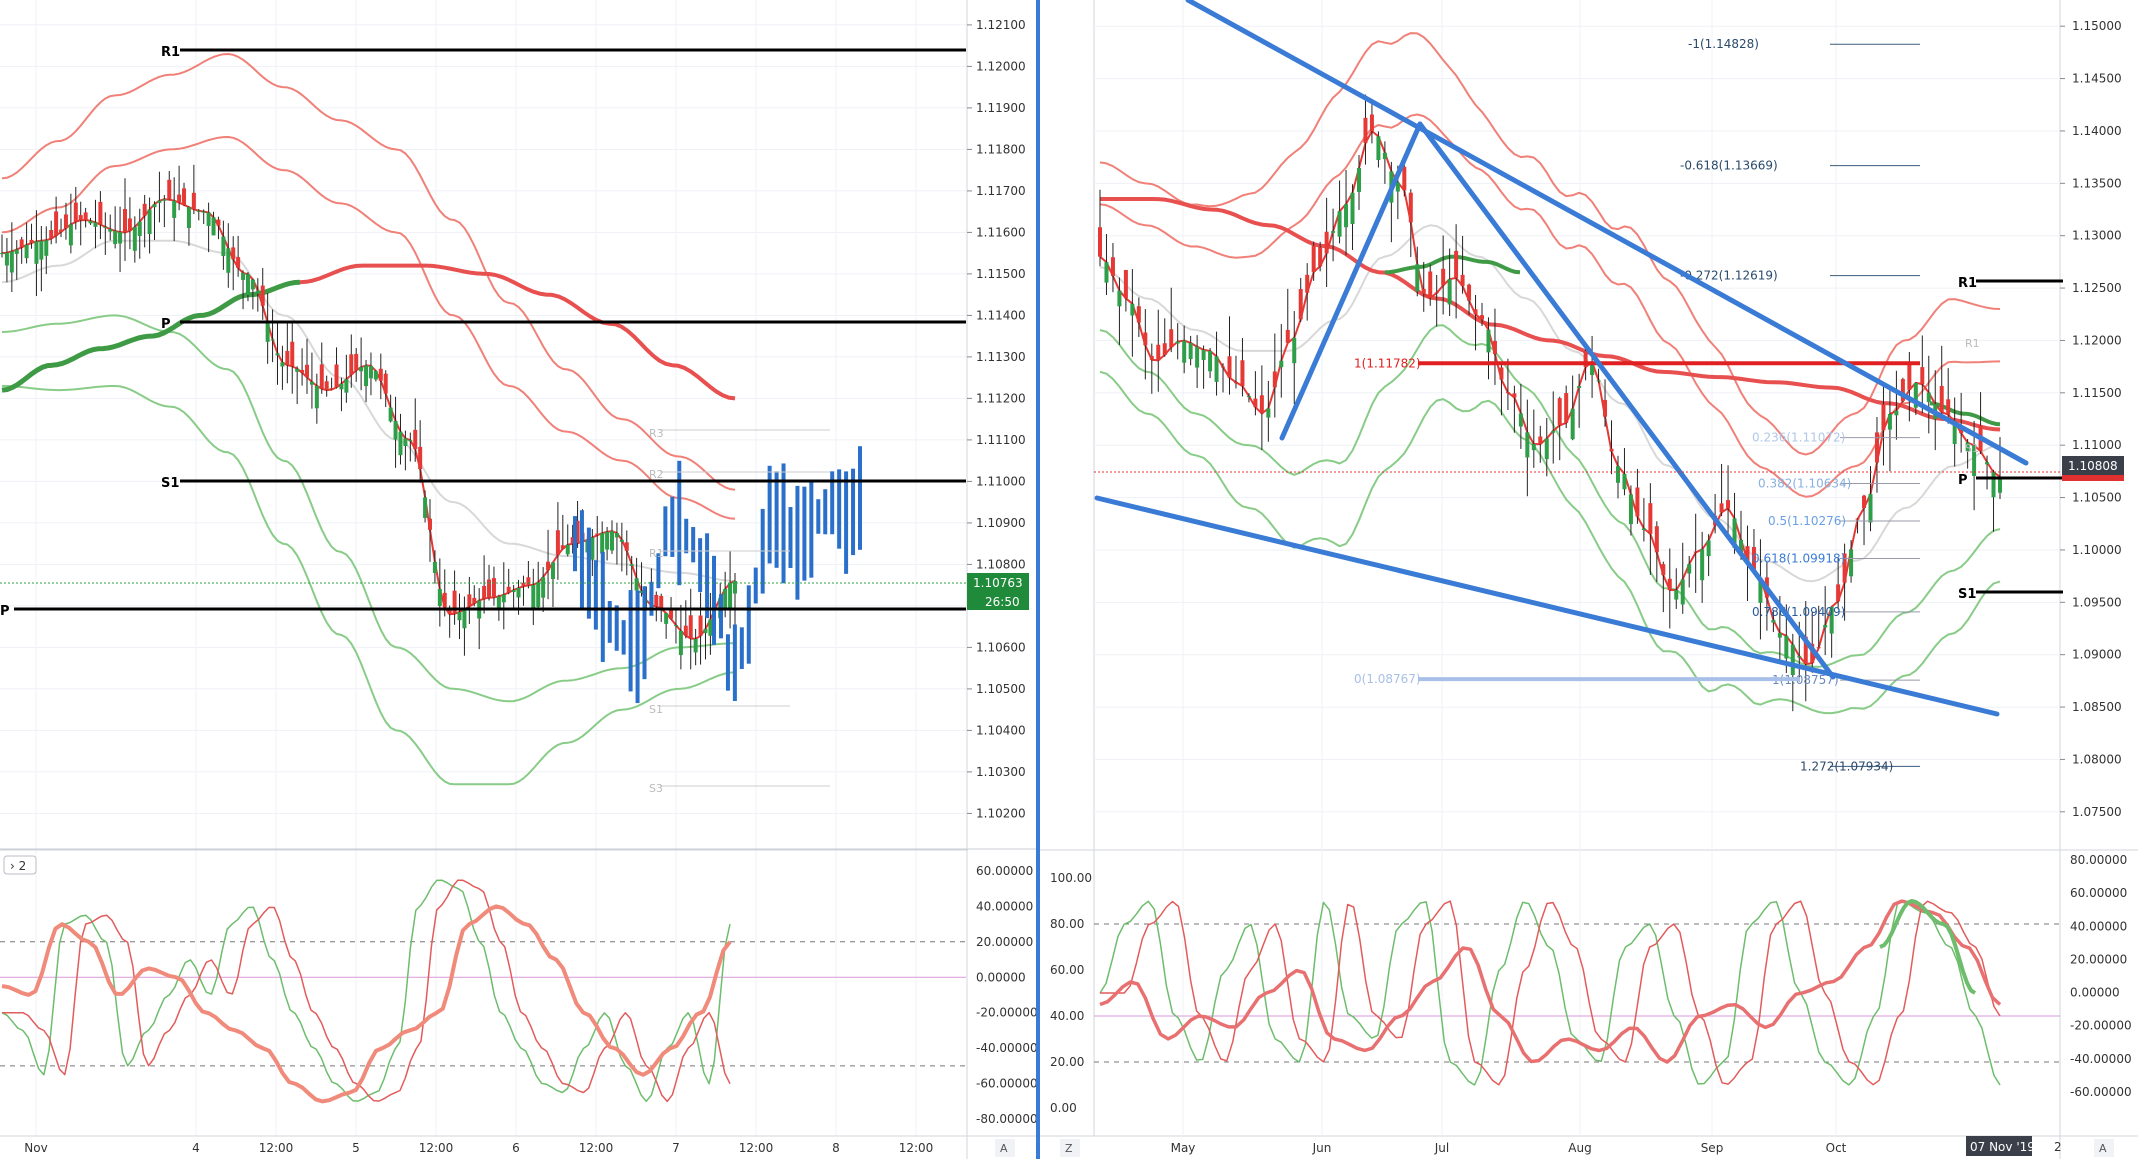  I want to click on fib-retracement-label: 0.618(1.09918), so click(1798, 559).